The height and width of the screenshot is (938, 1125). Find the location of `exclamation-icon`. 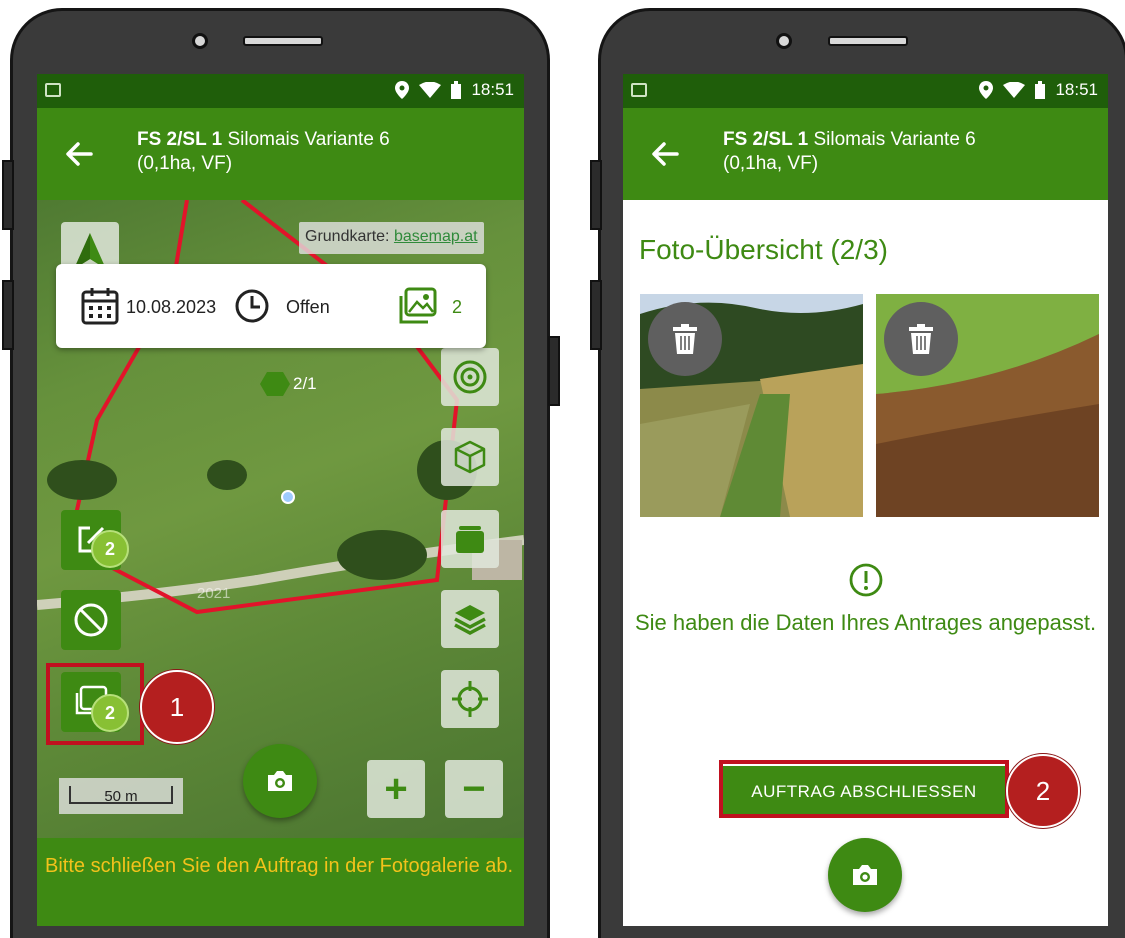

exclamation-icon is located at coordinates (866, 580).